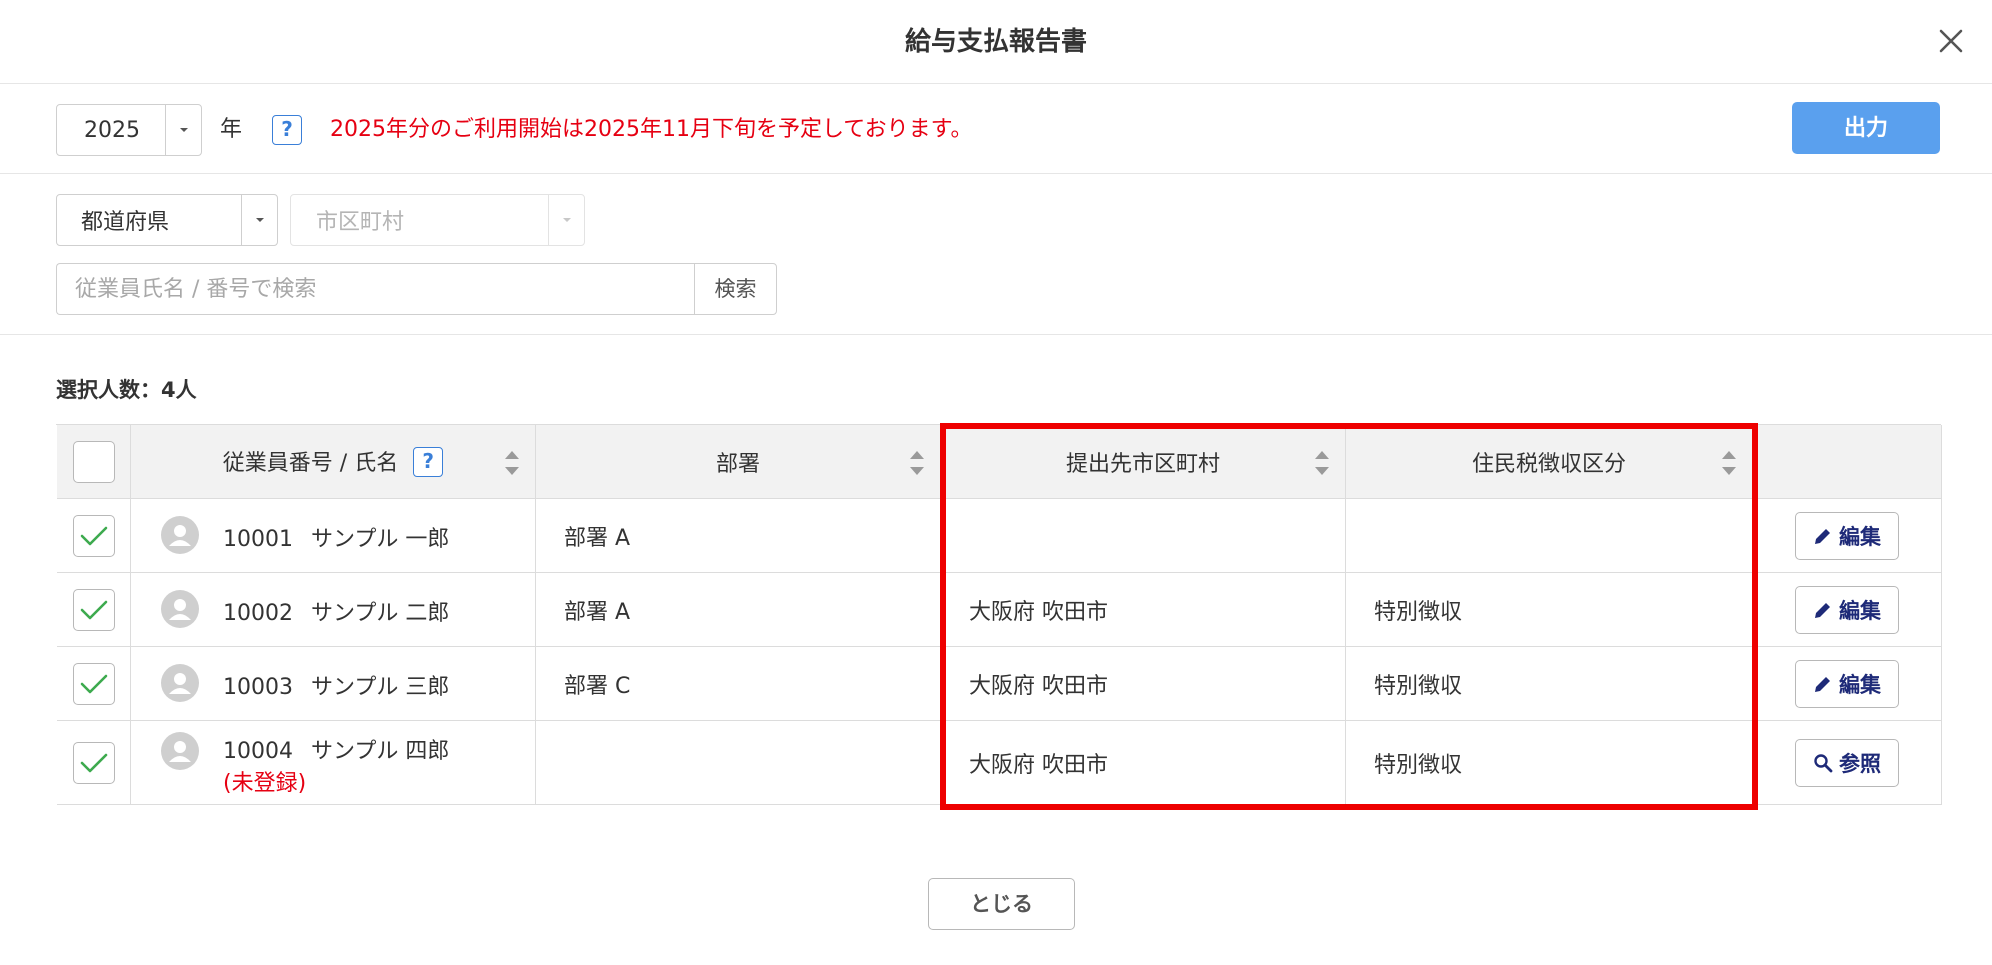 The width and height of the screenshot is (1992, 965). What do you see at coordinates (1860, 763) in the screenshot?
I see `view-button-label: 参照` at bounding box center [1860, 763].